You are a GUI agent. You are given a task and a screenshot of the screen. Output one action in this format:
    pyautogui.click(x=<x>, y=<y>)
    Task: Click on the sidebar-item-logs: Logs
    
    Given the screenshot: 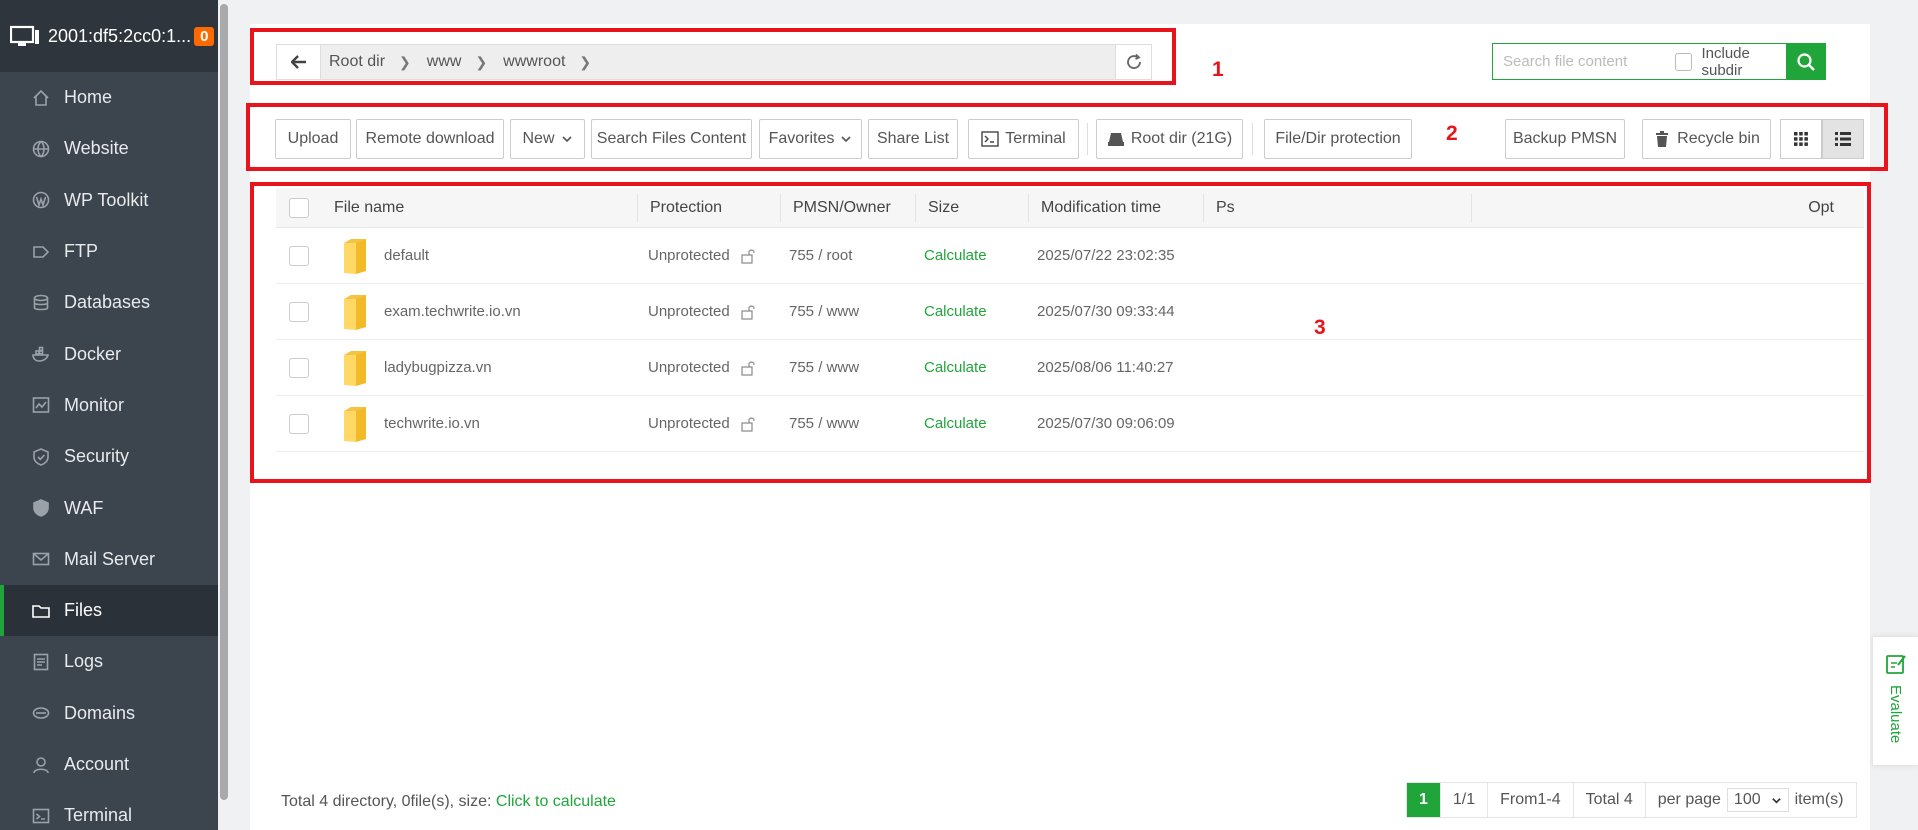 What is the action you would take?
    pyautogui.click(x=109, y=661)
    